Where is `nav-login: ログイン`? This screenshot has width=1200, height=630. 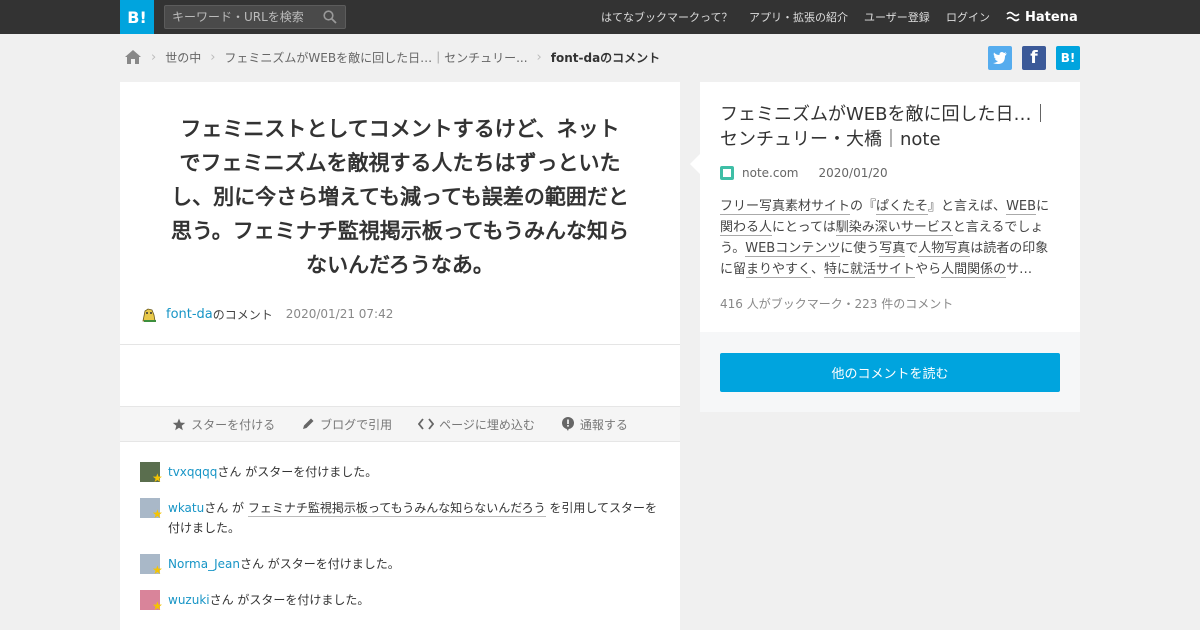 nav-login: ログイン is located at coordinates (968, 17).